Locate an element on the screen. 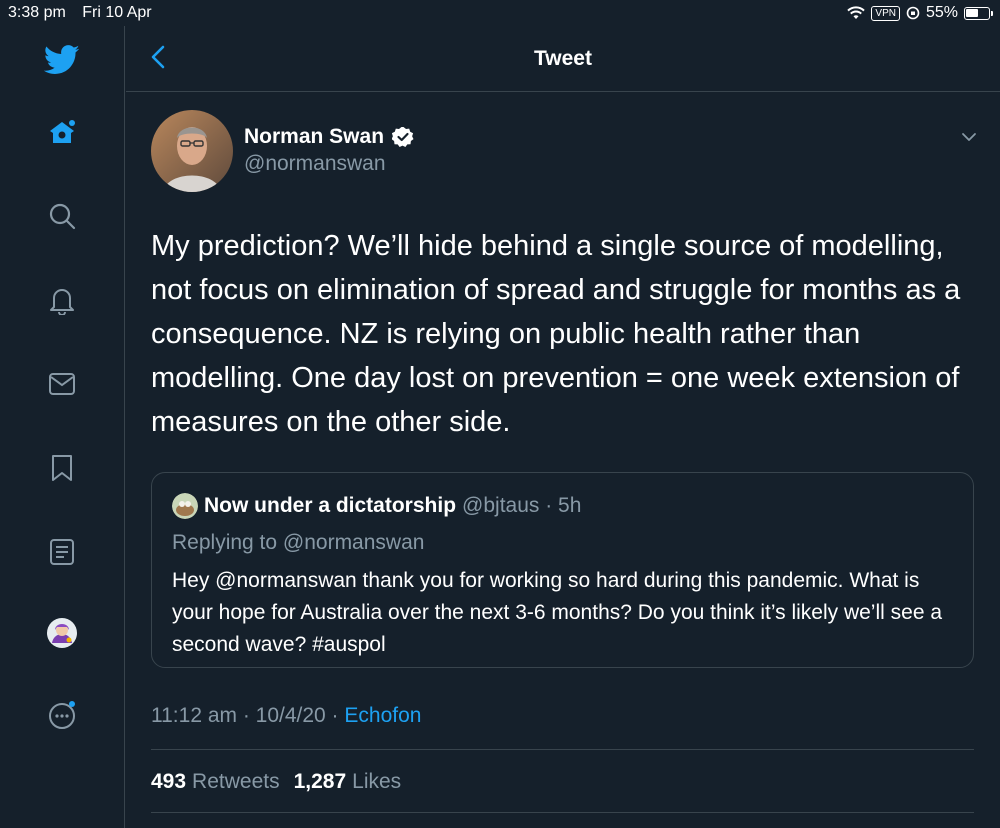  page-header: Tweet is located at coordinates (563, 59).